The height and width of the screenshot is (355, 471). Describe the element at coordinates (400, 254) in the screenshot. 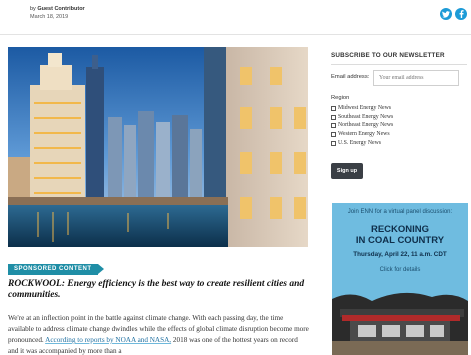

I see `ad-date: Thursday, April 22, 11 a.m. CDT` at that location.